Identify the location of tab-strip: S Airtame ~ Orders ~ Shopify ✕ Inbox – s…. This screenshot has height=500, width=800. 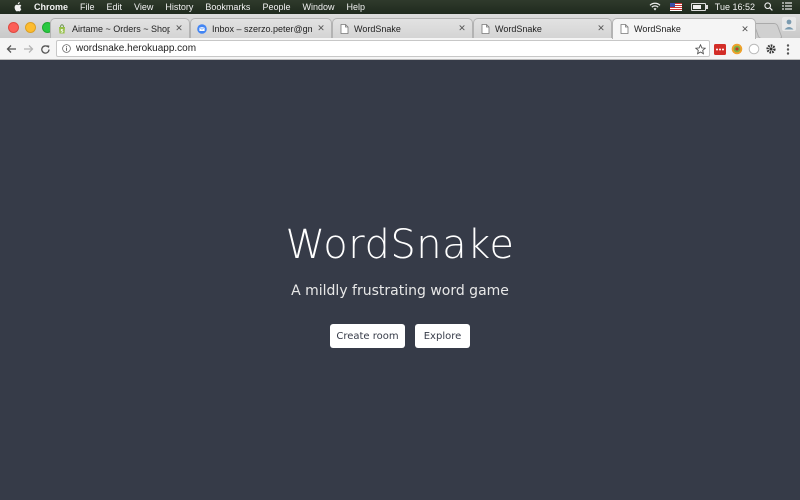
(400, 26).